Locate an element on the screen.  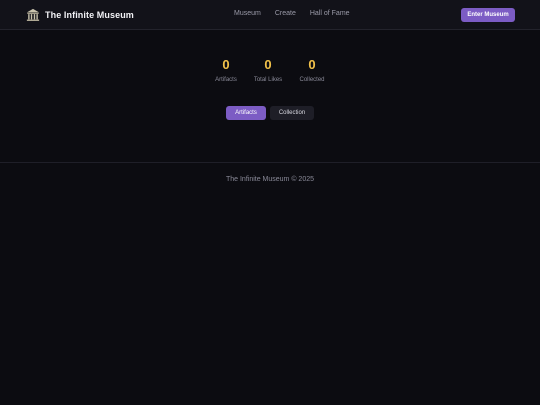
nav-link-create: Create is located at coordinates (285, 13).